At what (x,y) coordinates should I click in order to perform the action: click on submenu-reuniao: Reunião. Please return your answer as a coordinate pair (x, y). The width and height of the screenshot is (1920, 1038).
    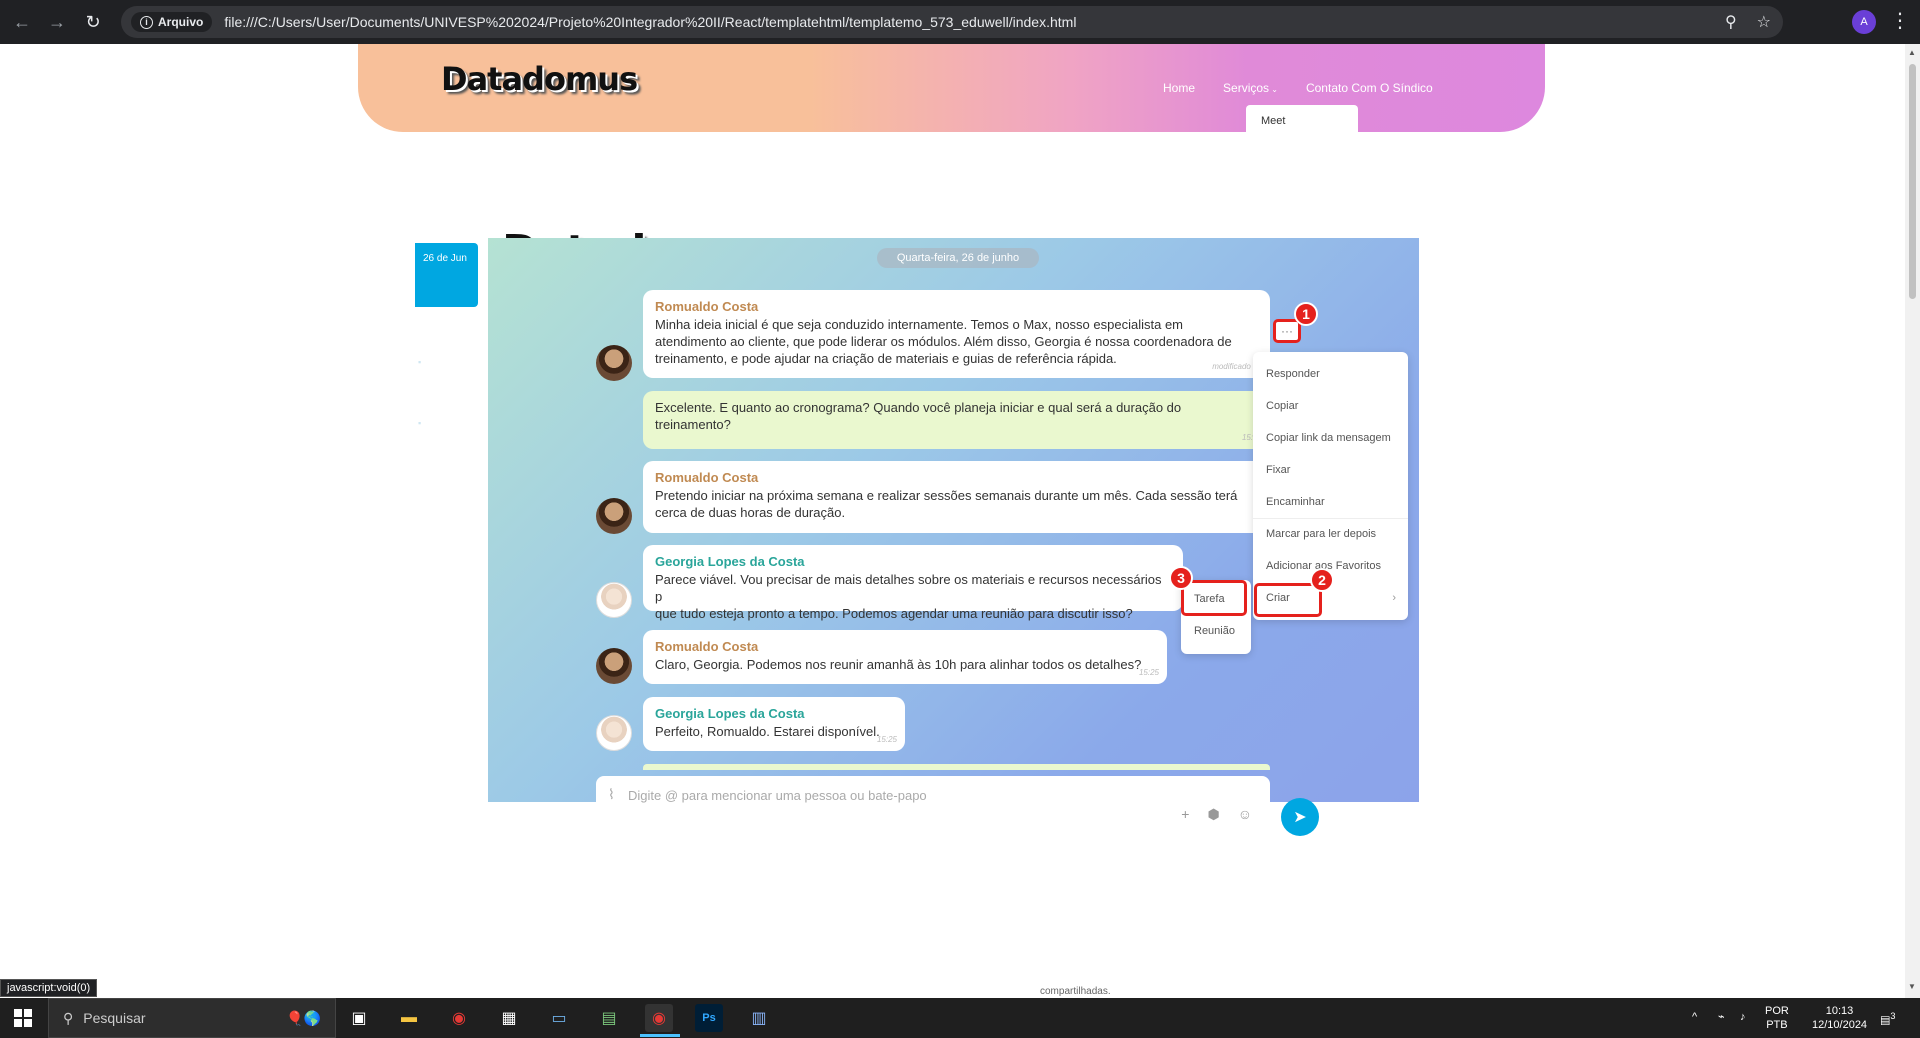
    Looking at the image, I should click on (1214, 631).